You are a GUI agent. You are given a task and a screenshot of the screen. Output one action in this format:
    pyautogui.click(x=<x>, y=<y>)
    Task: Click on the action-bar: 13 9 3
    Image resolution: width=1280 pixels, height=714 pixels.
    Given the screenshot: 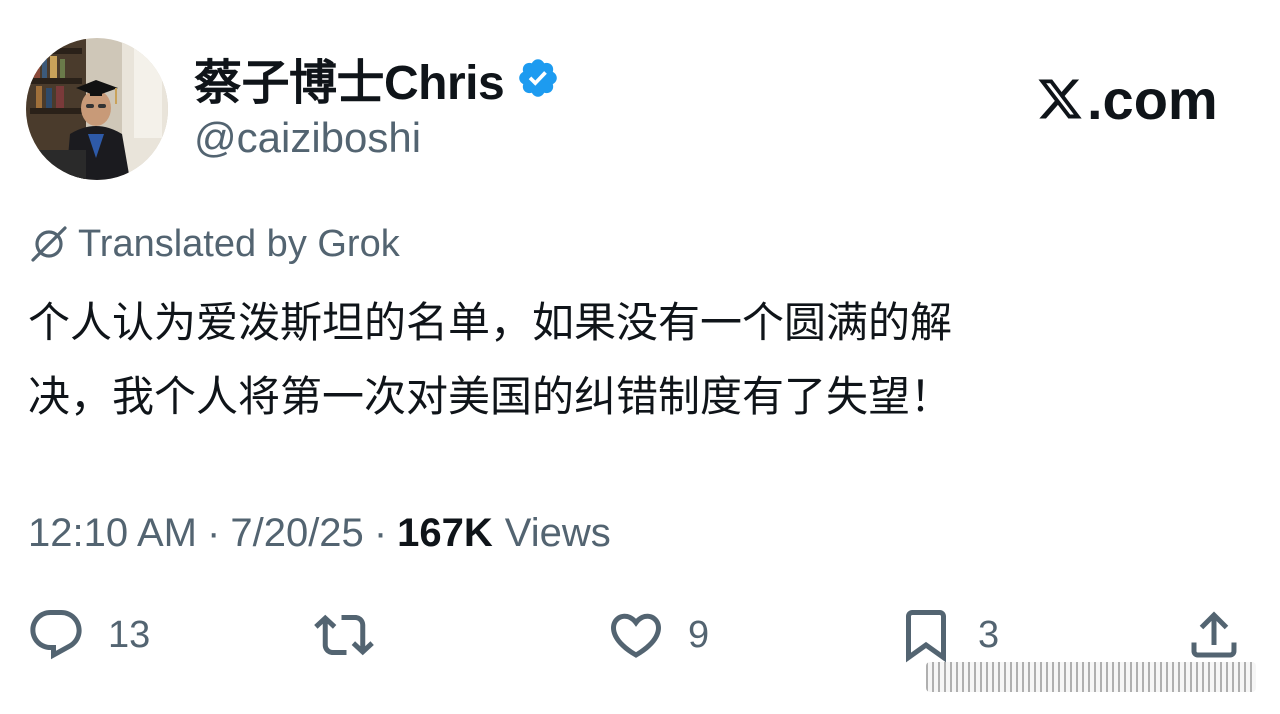 What is the action you would take?
    pyautogui.click(x=640, y=635)
    